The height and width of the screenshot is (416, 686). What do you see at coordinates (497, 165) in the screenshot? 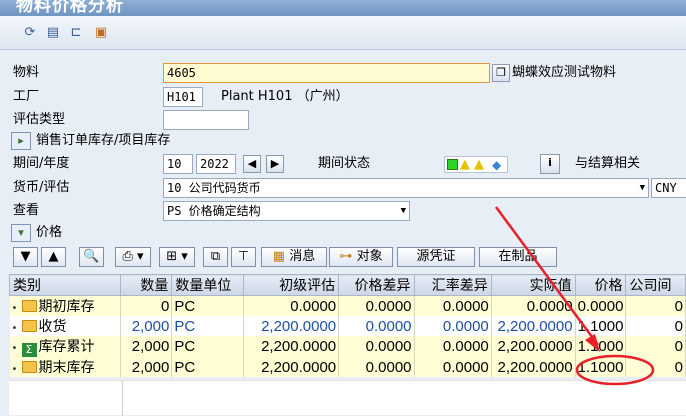
I see `diamond-icon: ◆` at bounding box center [497, 165].